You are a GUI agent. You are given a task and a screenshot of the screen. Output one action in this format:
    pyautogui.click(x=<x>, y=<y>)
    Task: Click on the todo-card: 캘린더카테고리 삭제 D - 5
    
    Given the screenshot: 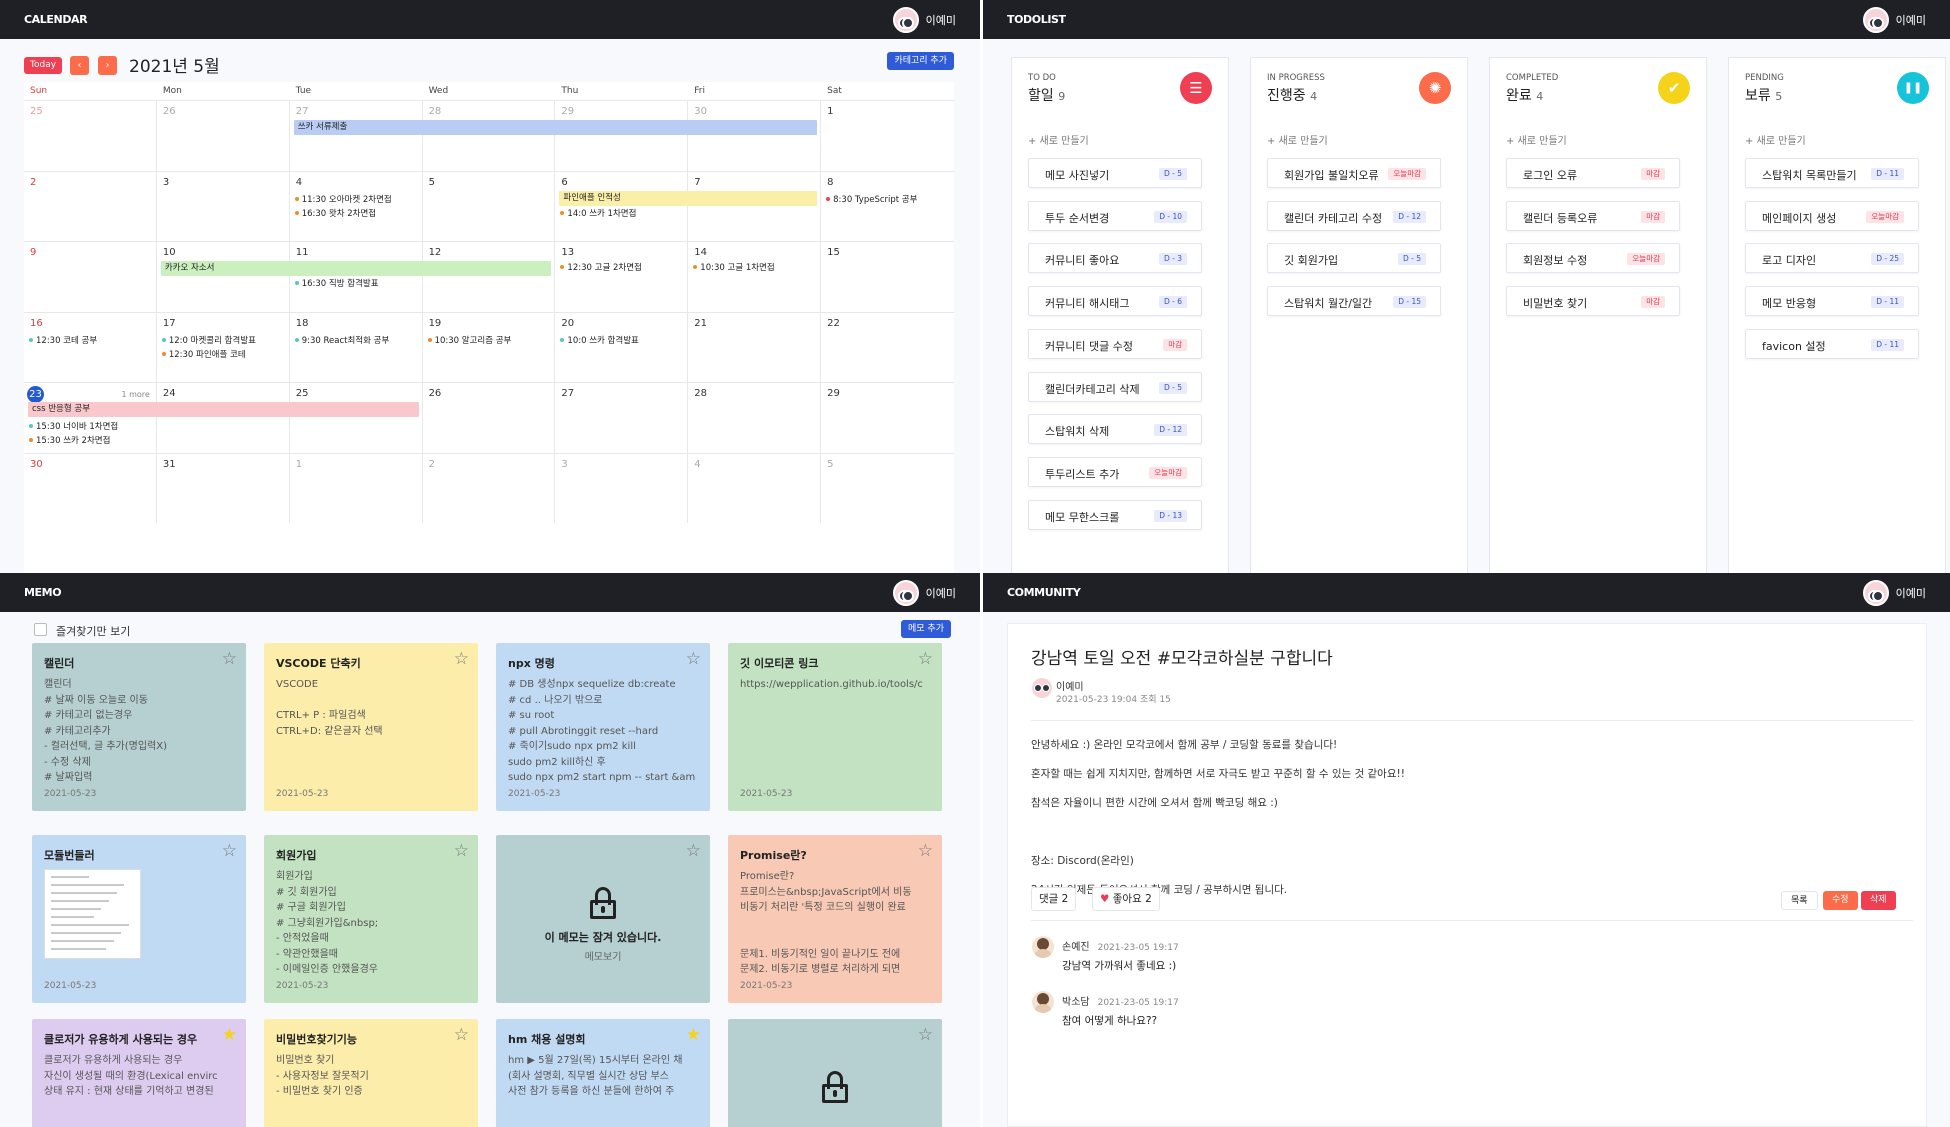 What is the action you would take?
    pyautogui.click(x=1115, y=386)
    